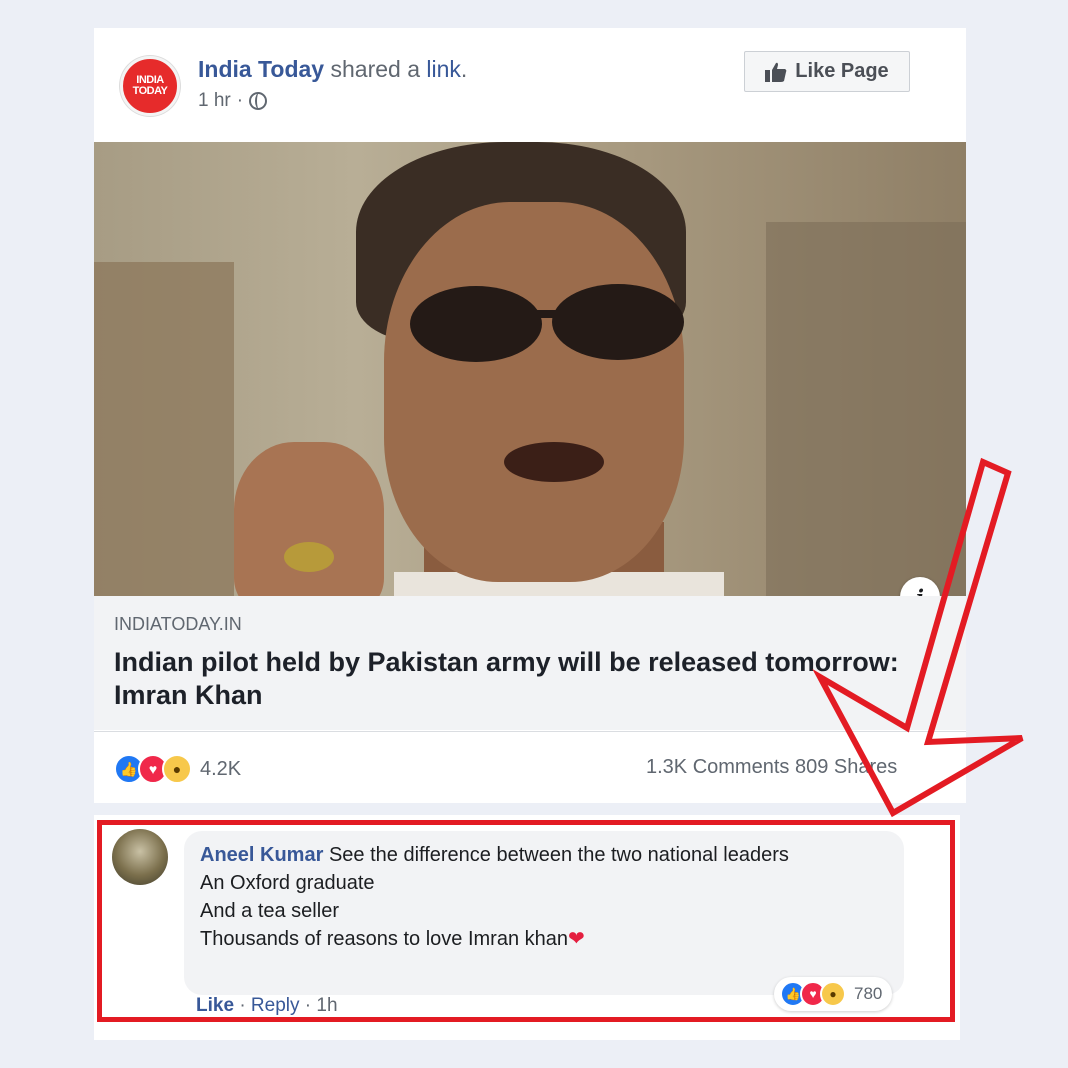 This screenshot has height=1068, width=1068. Describe the element at coordinates (776, 72) in the screenshot. I see `thumbs-up-icon` at that location.